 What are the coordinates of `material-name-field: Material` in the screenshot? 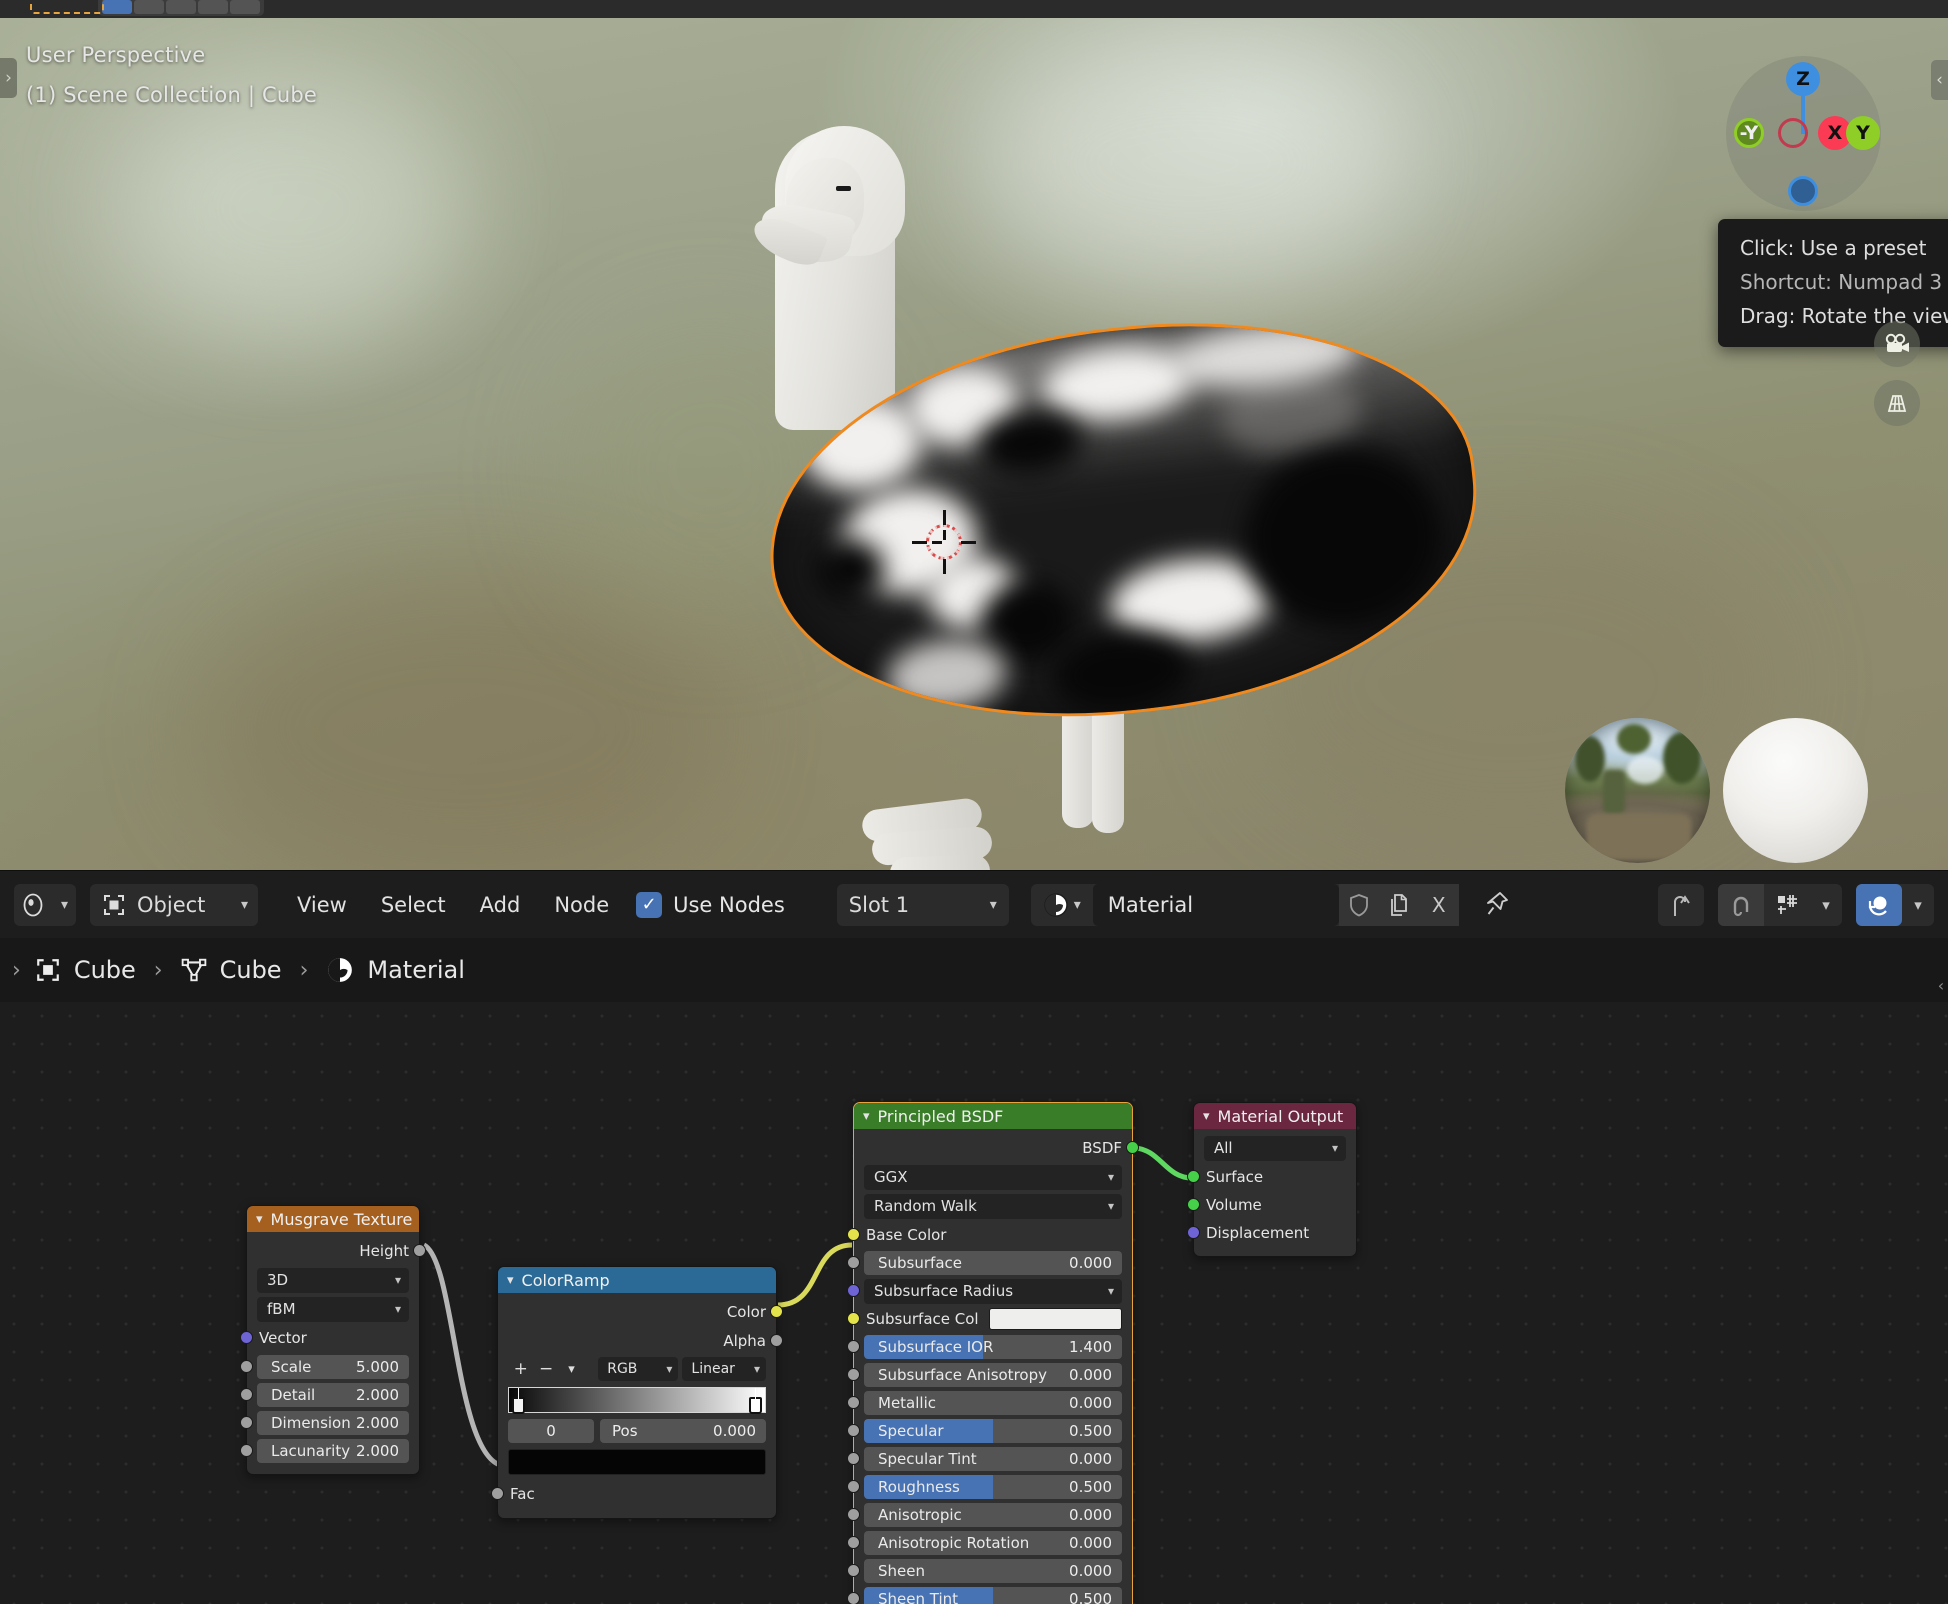 It's located at (1215, 904).